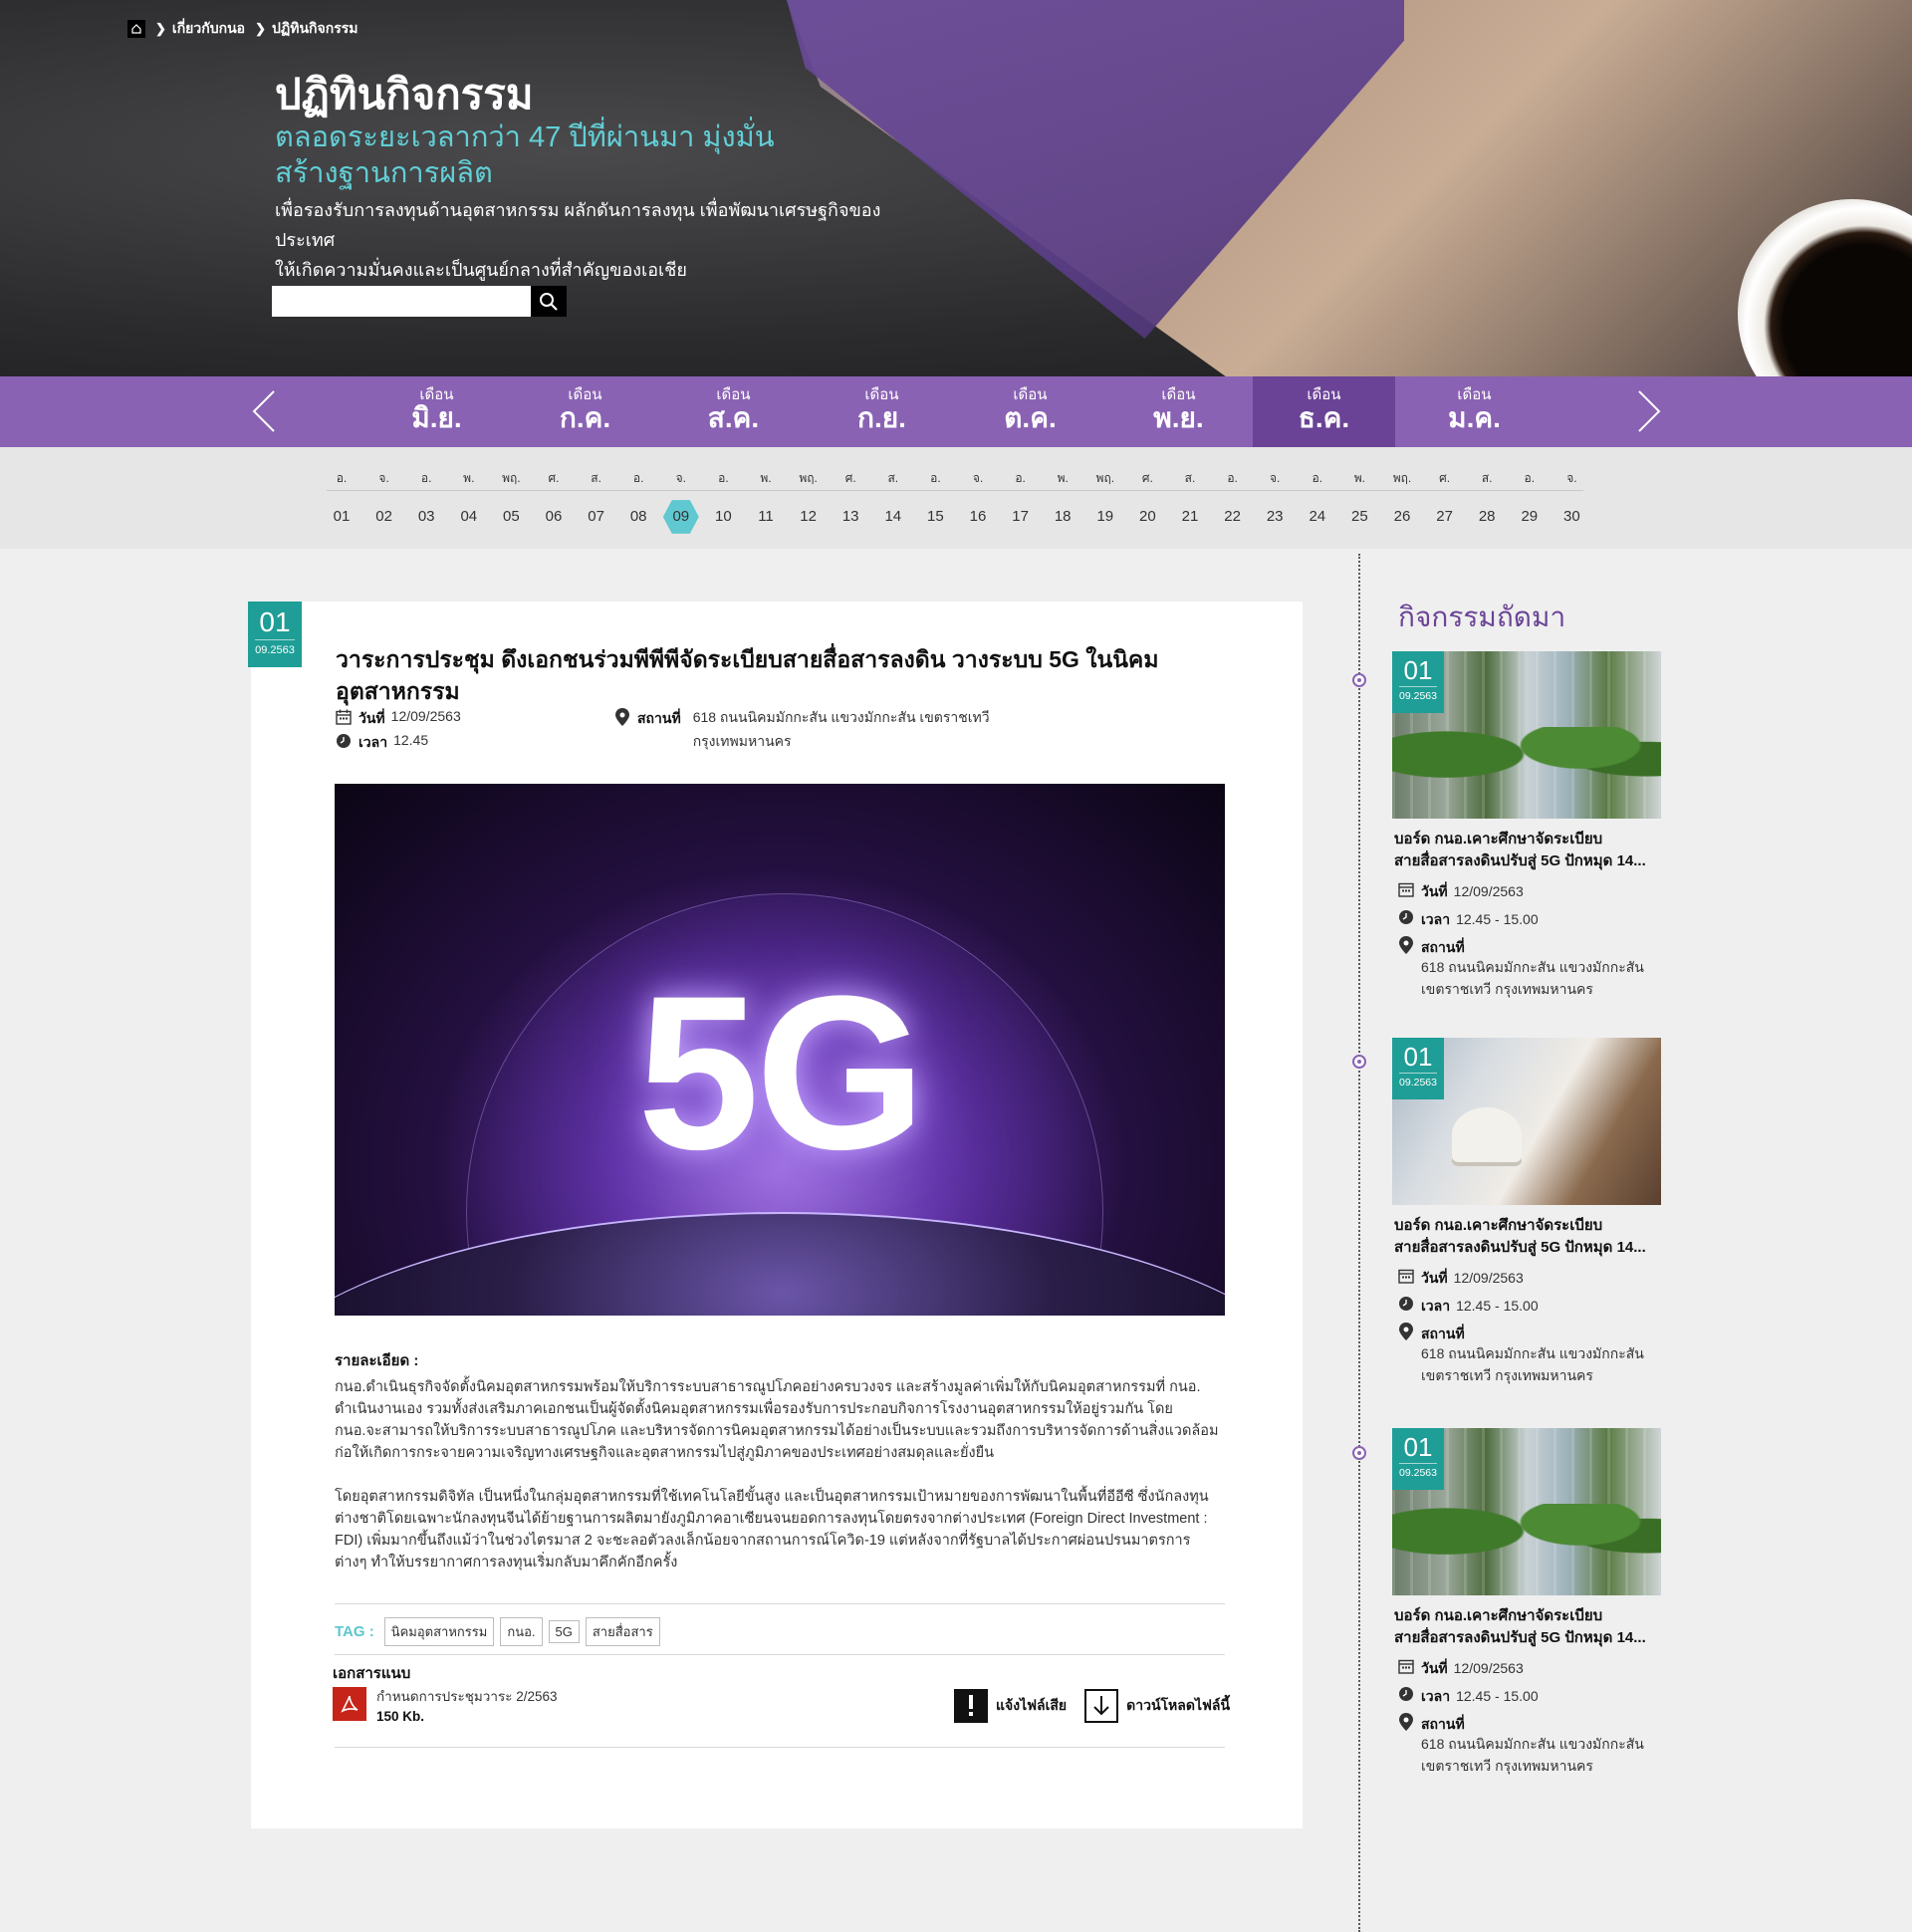 This screenshot has width=1912, height=1932. What do you see at coordinates (1649, 411) in the screenshot?
I see `next-month-button` at bounding box center [1649, 411].